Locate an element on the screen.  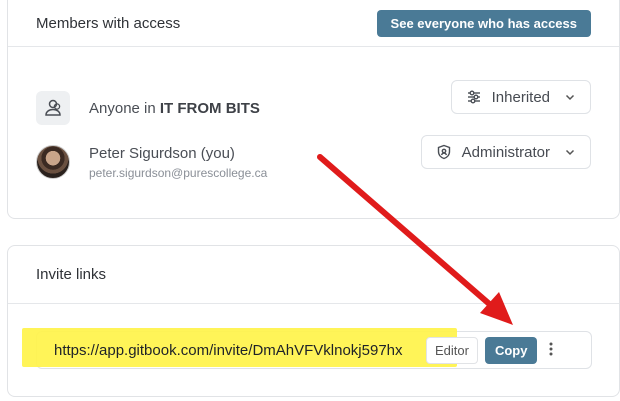
shield-icon is located at coordinates (444, 152).